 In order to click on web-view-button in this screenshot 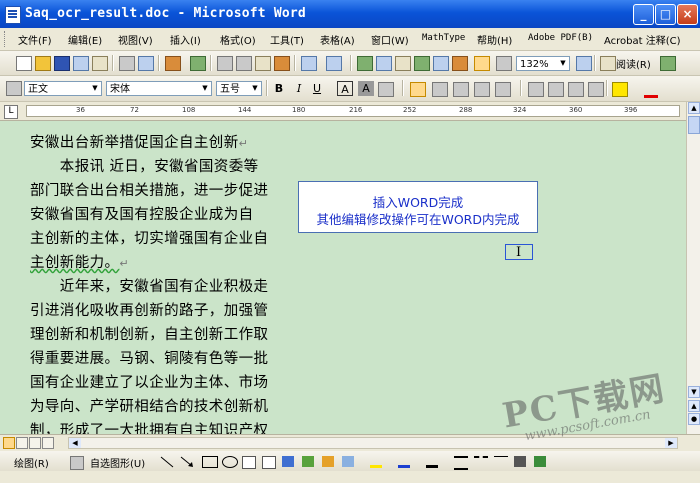, I will do `click(22, 443)`.